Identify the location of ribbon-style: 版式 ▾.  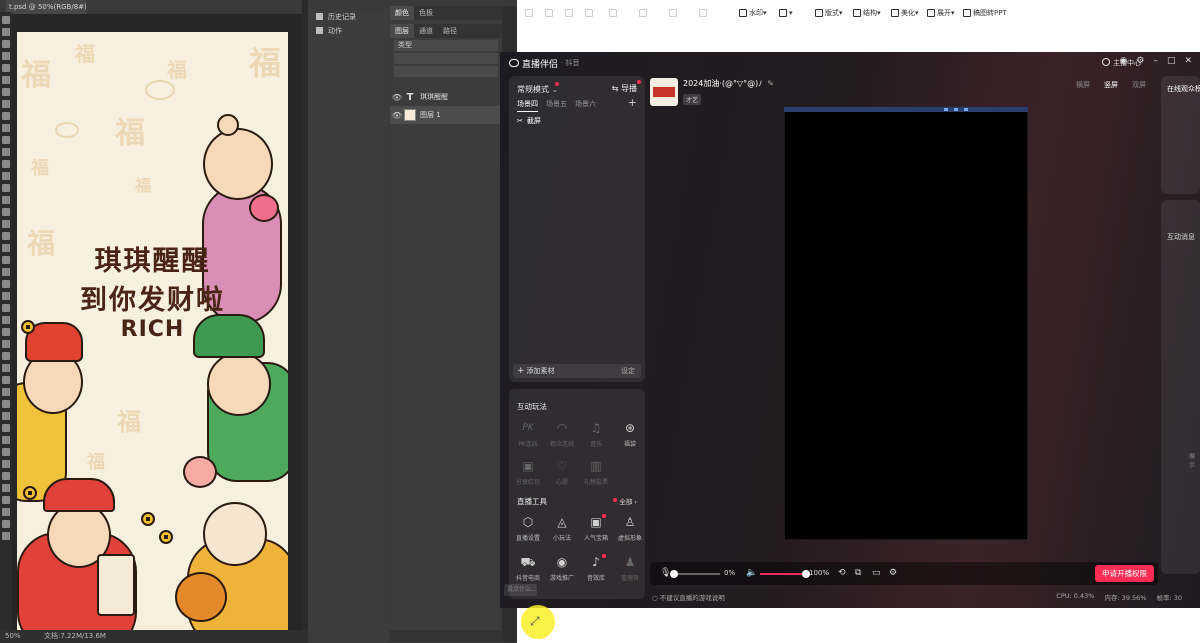
(829, 13).